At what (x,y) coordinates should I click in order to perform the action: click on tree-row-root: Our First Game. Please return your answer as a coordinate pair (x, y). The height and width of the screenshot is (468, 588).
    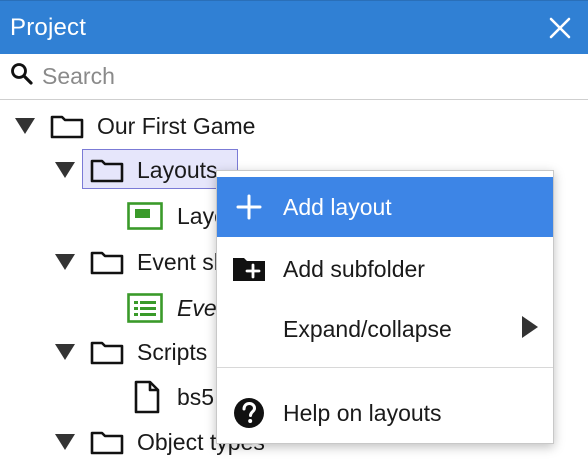
    Looking at the image, I should click on (294, 126).